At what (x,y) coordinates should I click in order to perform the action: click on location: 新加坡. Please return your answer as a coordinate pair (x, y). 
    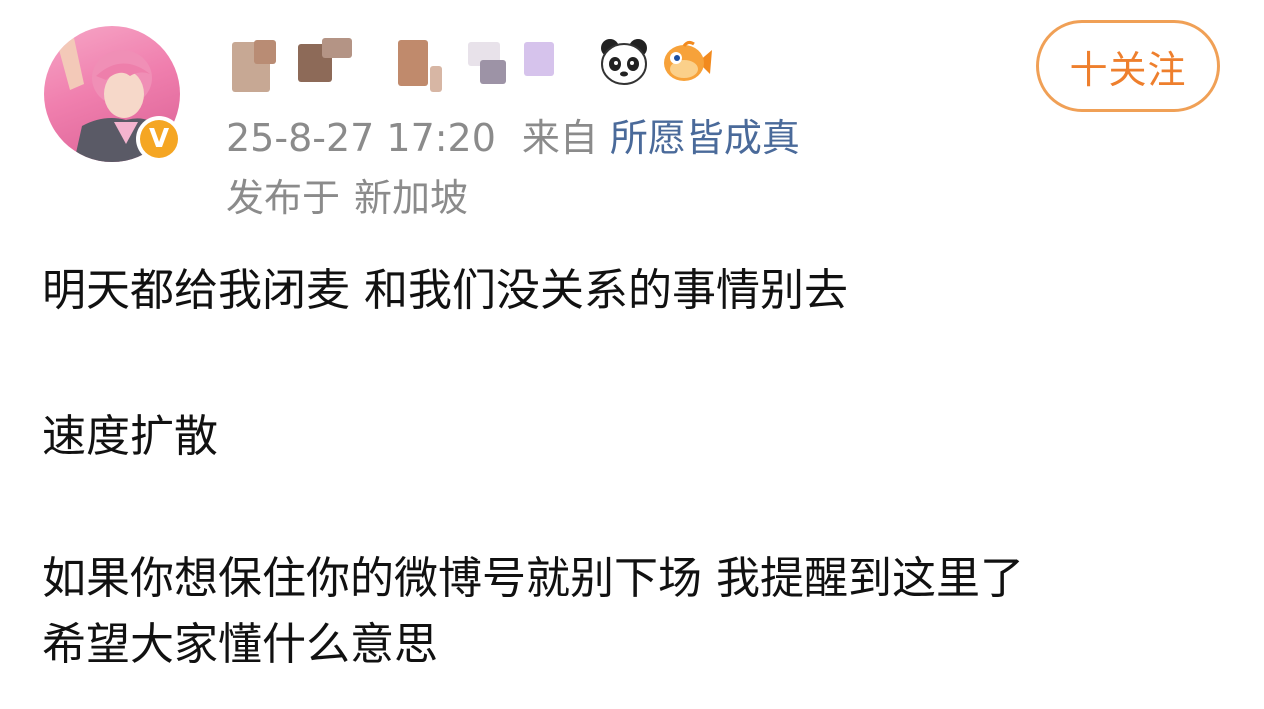
    Looking at the image, I should click on (411, 198).